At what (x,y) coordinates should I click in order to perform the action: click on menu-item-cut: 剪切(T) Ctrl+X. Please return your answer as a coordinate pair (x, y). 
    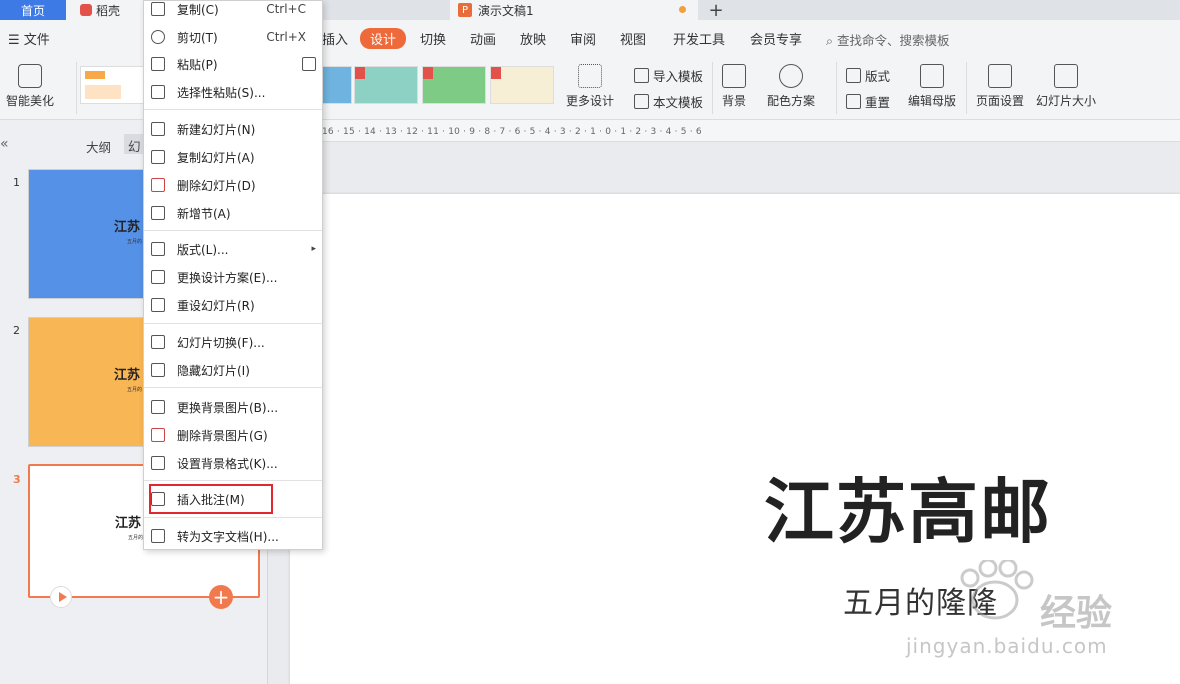
    Looking at the image, I should click on (233, 37).